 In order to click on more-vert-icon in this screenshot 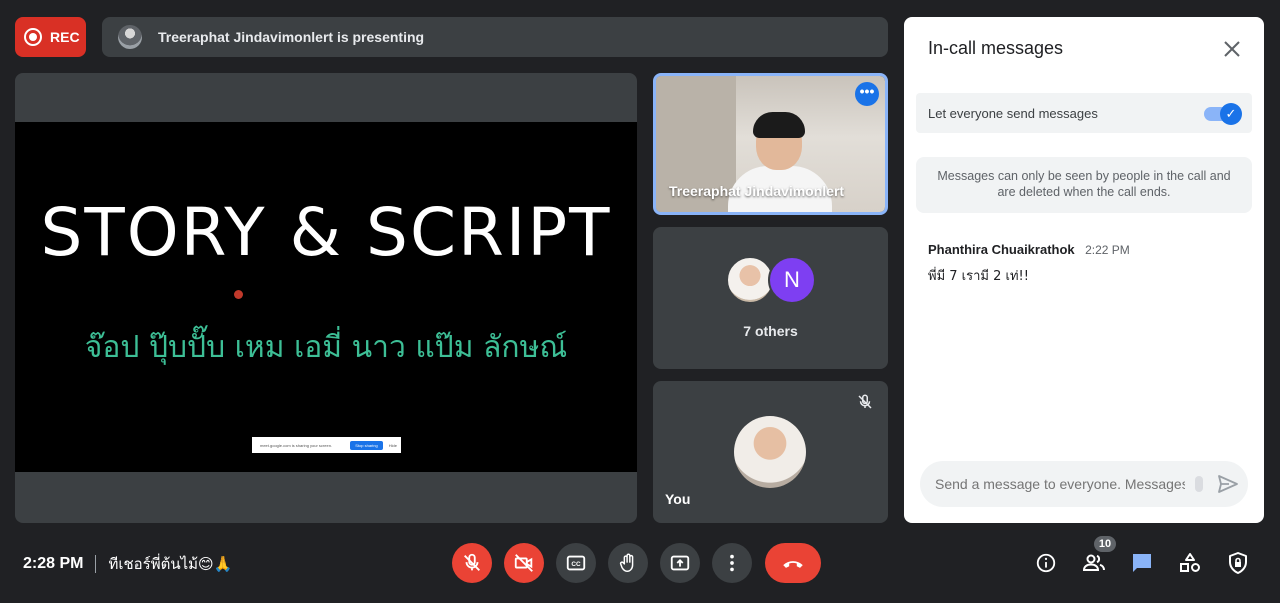, I will do `click(732, 563)`.